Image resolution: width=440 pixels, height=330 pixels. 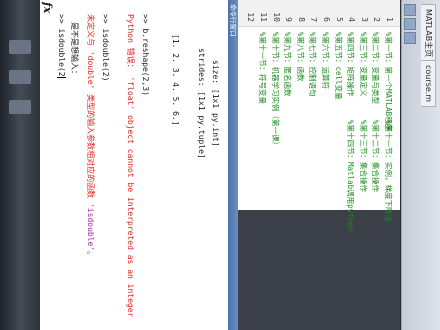 What do you see at coordinates (175, 80) in the screenshot?
I see `output-array-line: [1. 2. 3. 4. 5. 6.]` at bounding box center [175, 80].